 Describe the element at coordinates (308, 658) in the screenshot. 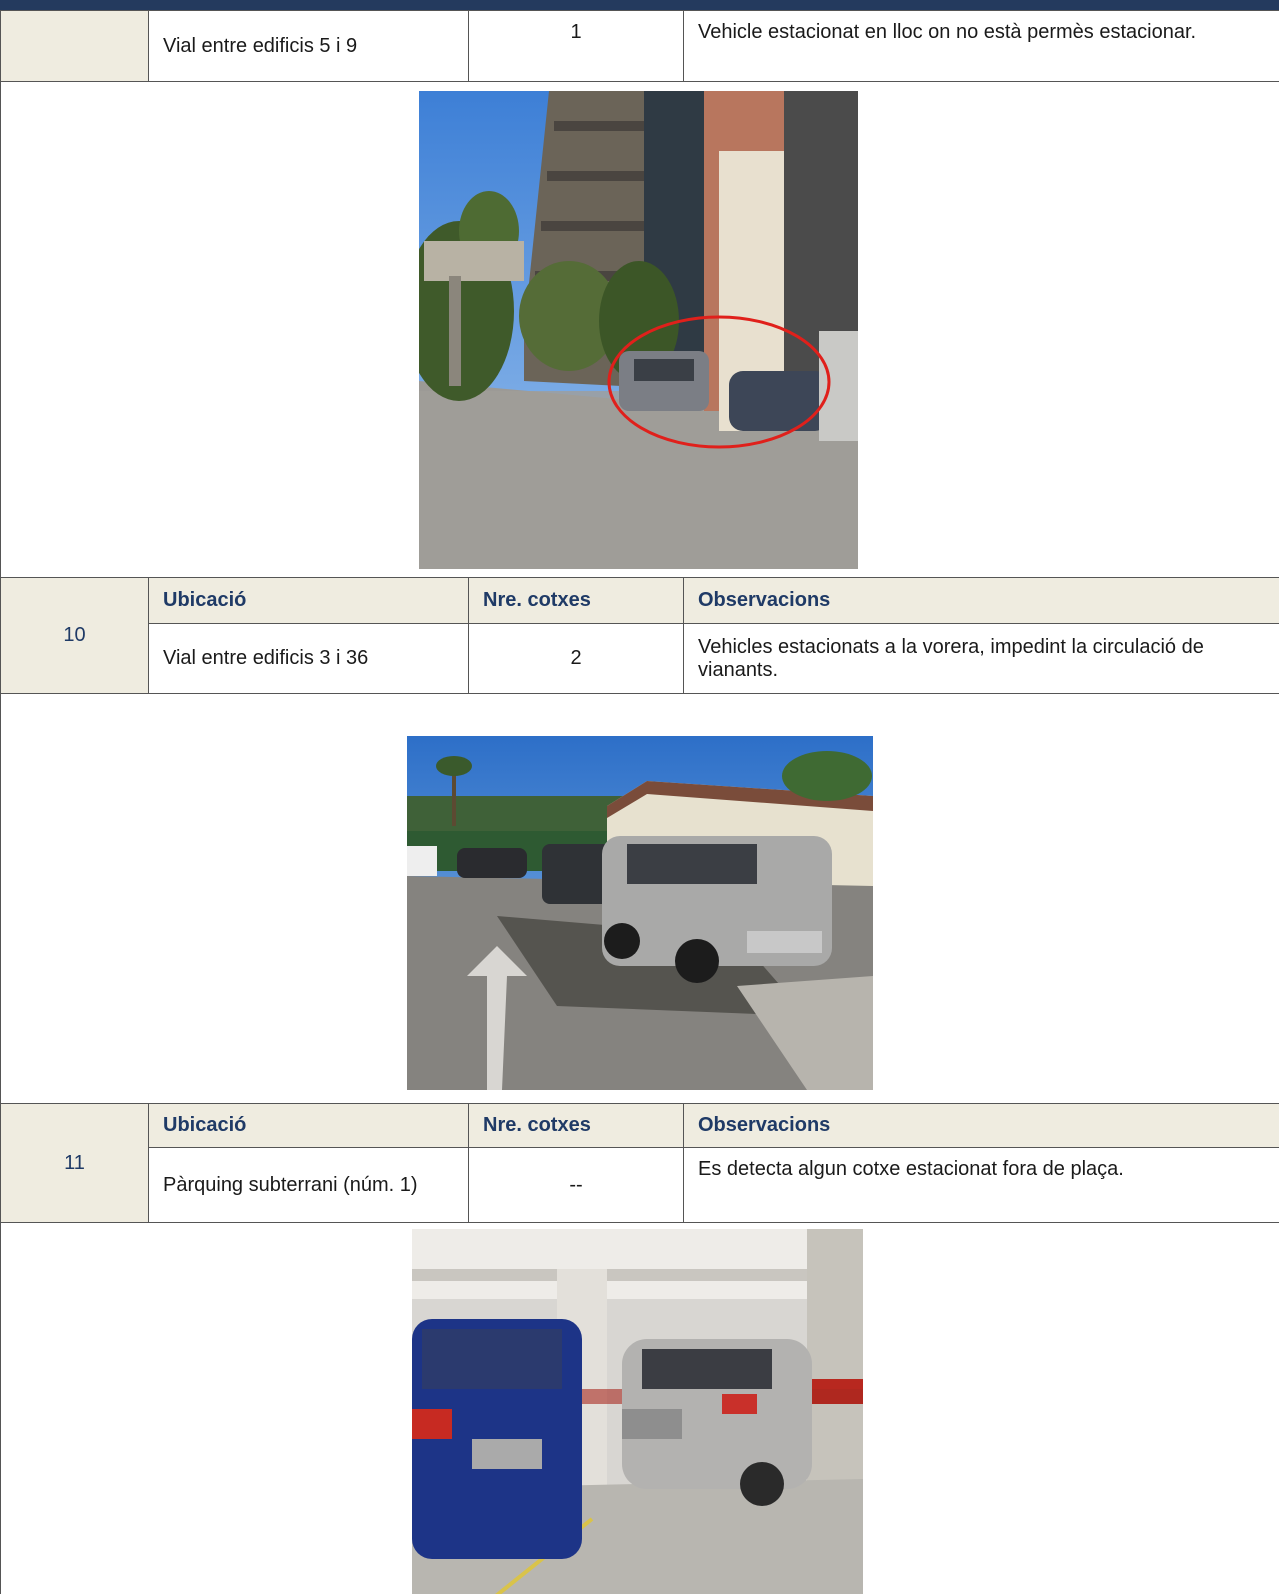

I see `ubicacio-value: Vial entre edificis 3 i 36` at that location.